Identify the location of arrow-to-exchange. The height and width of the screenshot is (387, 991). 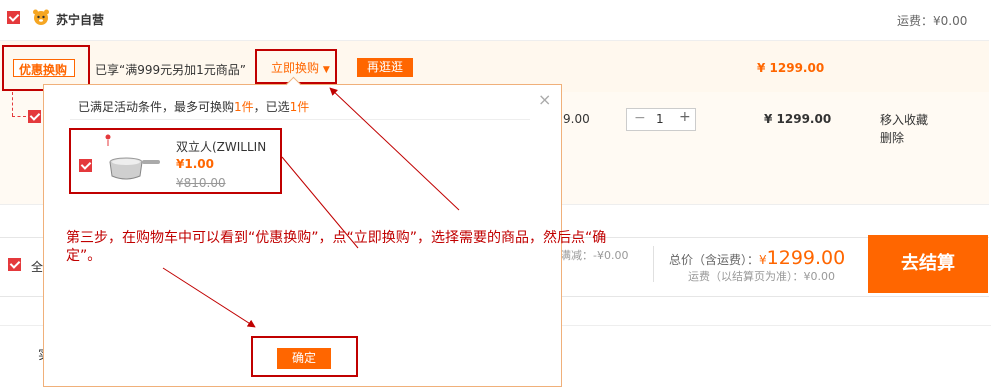
(394, 149).